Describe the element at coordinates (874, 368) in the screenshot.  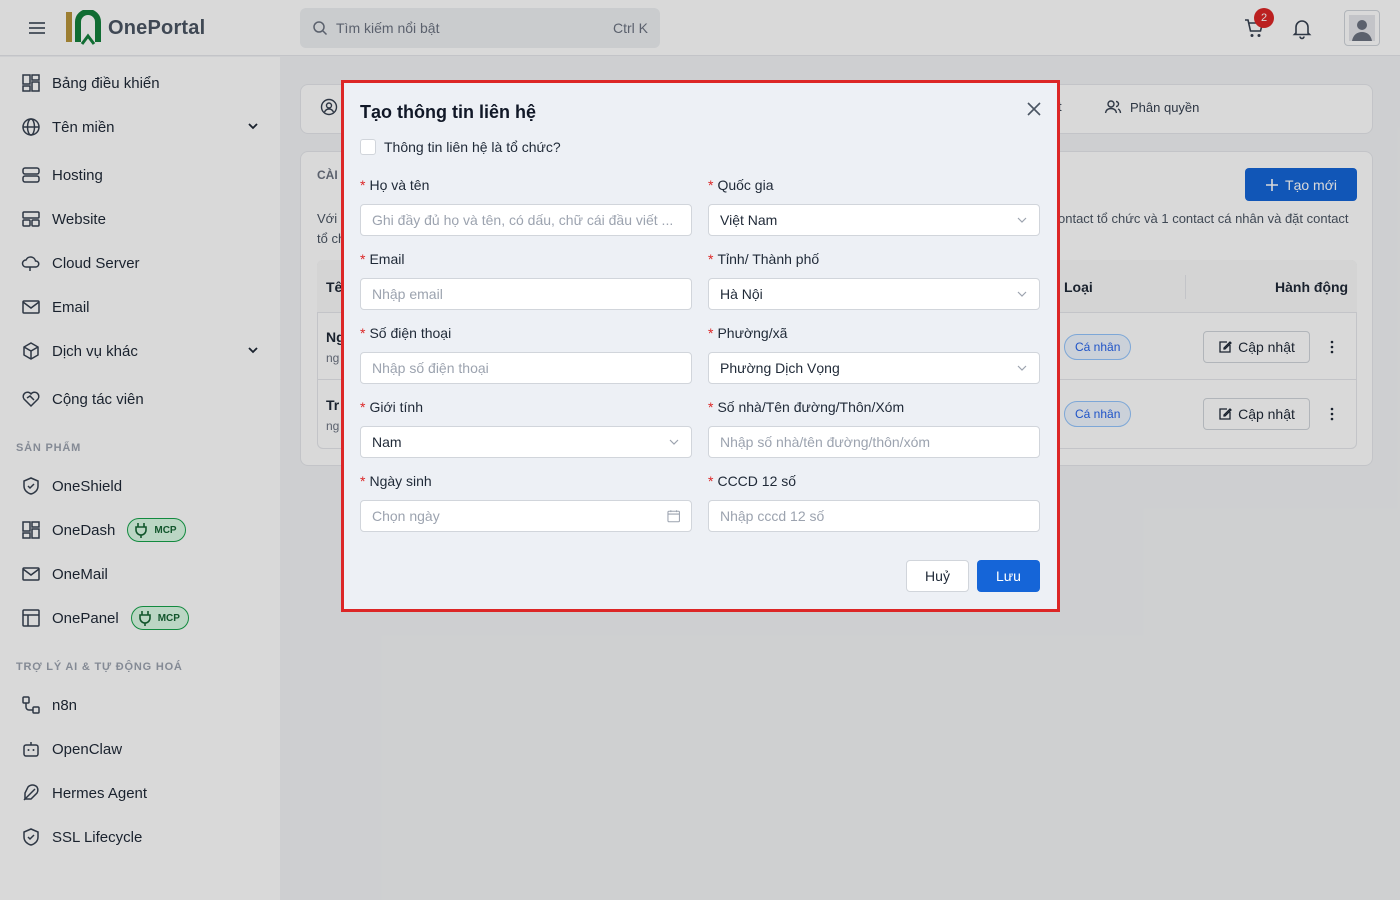
I see `ward-select: Phường Dịch Vọng` at that location.